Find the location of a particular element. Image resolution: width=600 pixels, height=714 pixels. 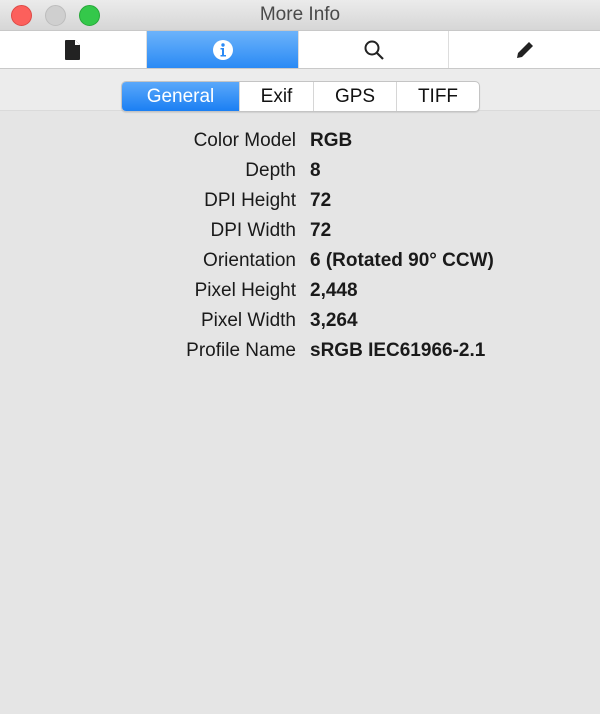

property-value: 2,448 is located at coordinates (334, 290).